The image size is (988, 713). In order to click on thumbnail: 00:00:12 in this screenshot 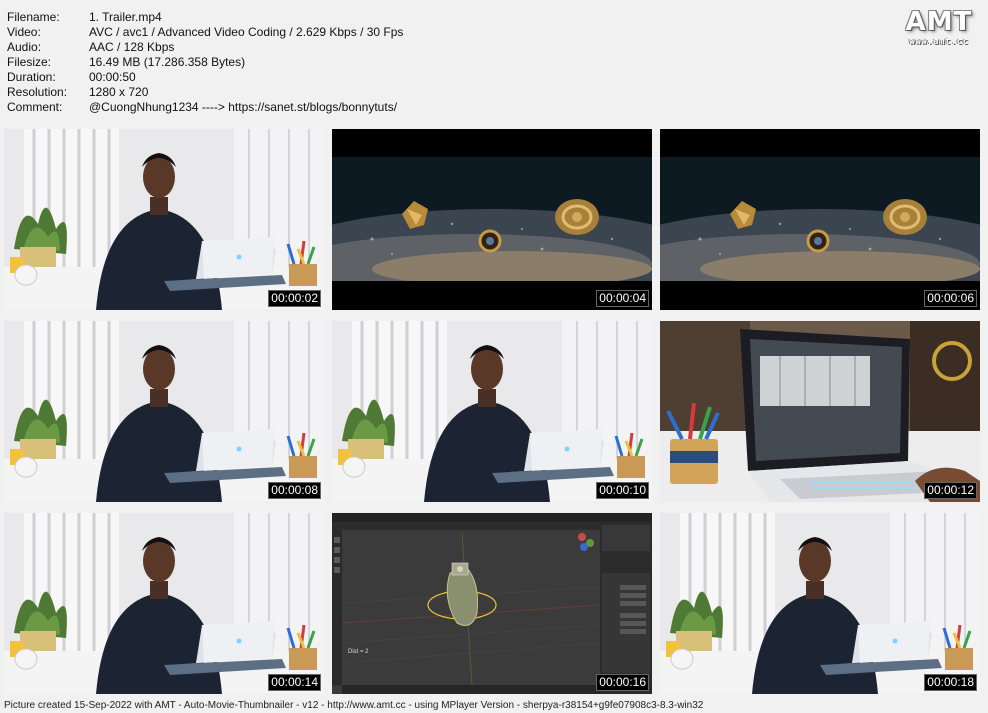, I will do `click(820, 411)`.